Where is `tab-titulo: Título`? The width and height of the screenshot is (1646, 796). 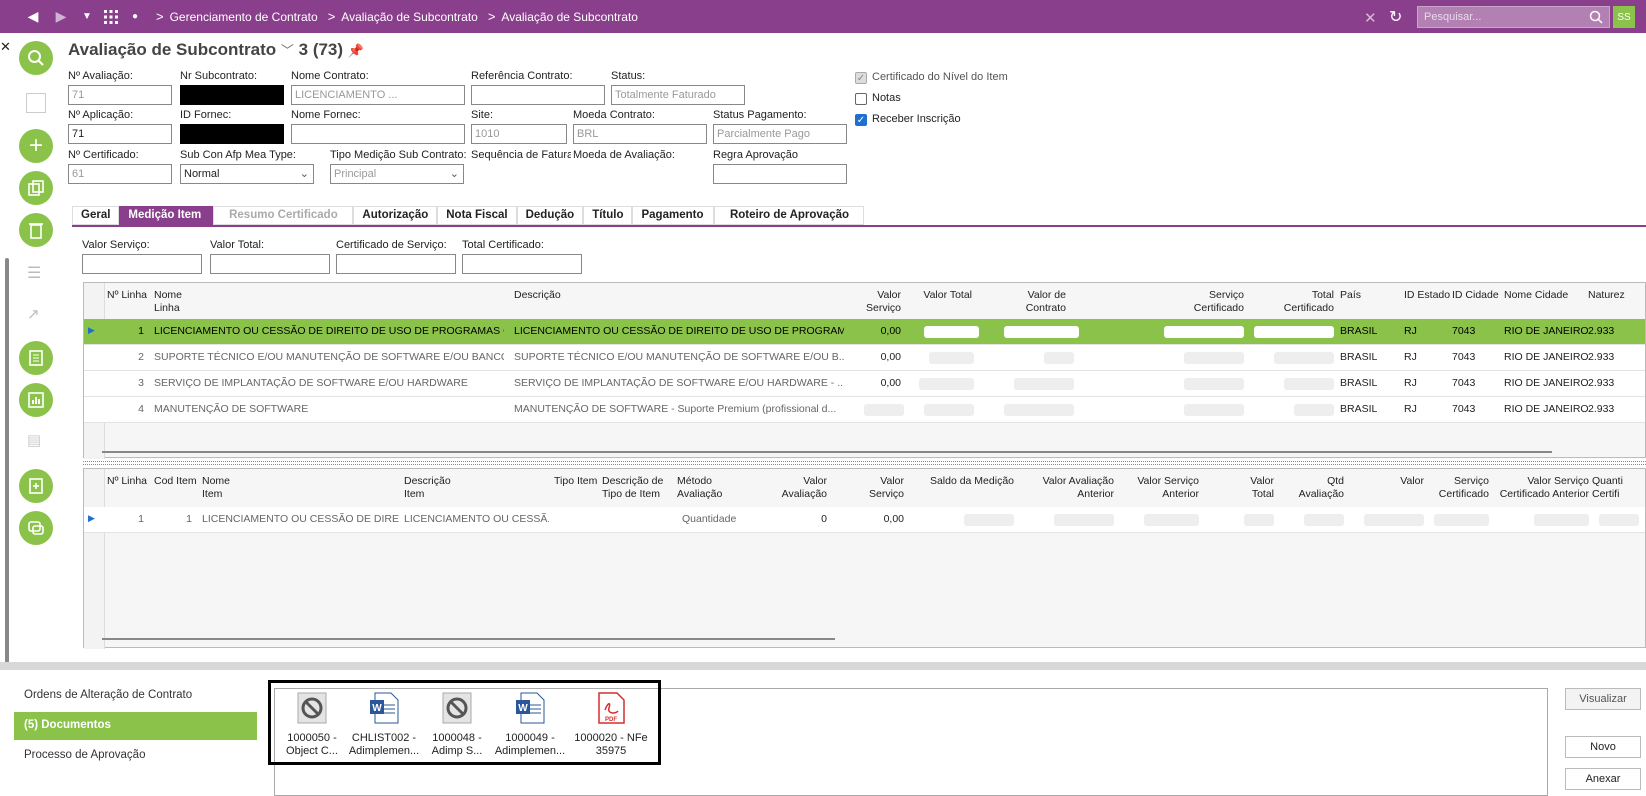 tab-titulo: Título is located at coordinates (608, 215).